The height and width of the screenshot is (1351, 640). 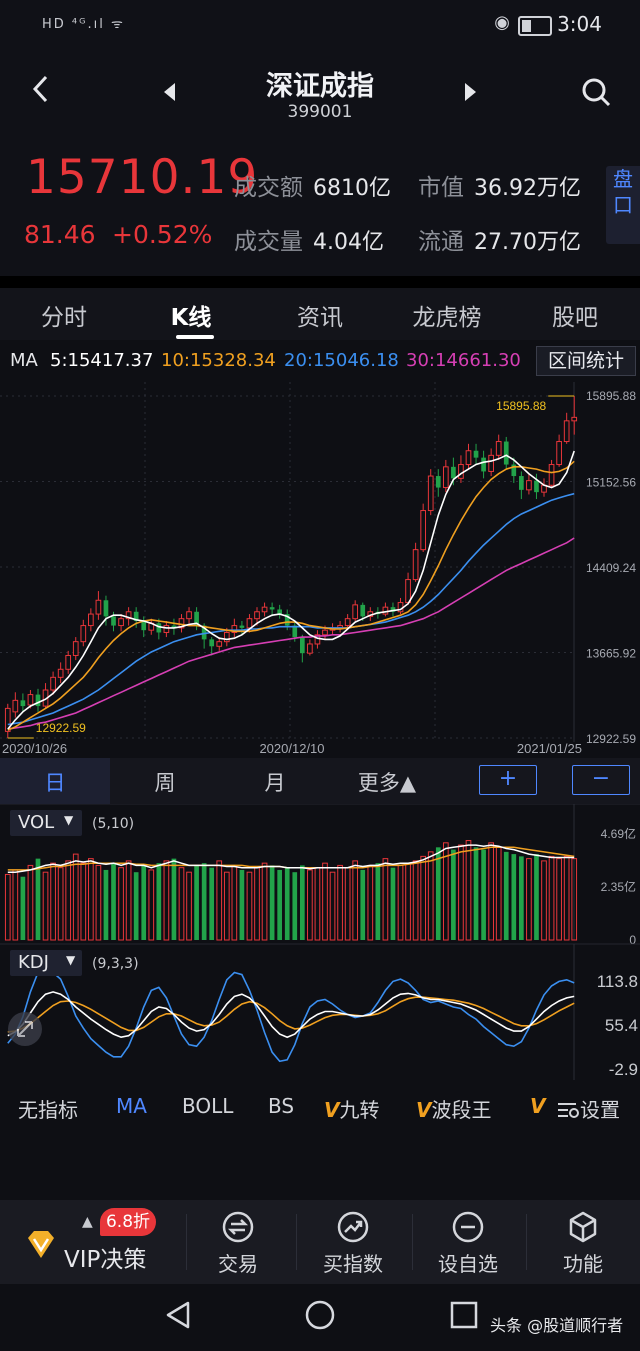 What do you see at coordinates (502, 22) in the screenshot?
I see `eye-comfort-icon: ◉` at bounding box center [502, 22].